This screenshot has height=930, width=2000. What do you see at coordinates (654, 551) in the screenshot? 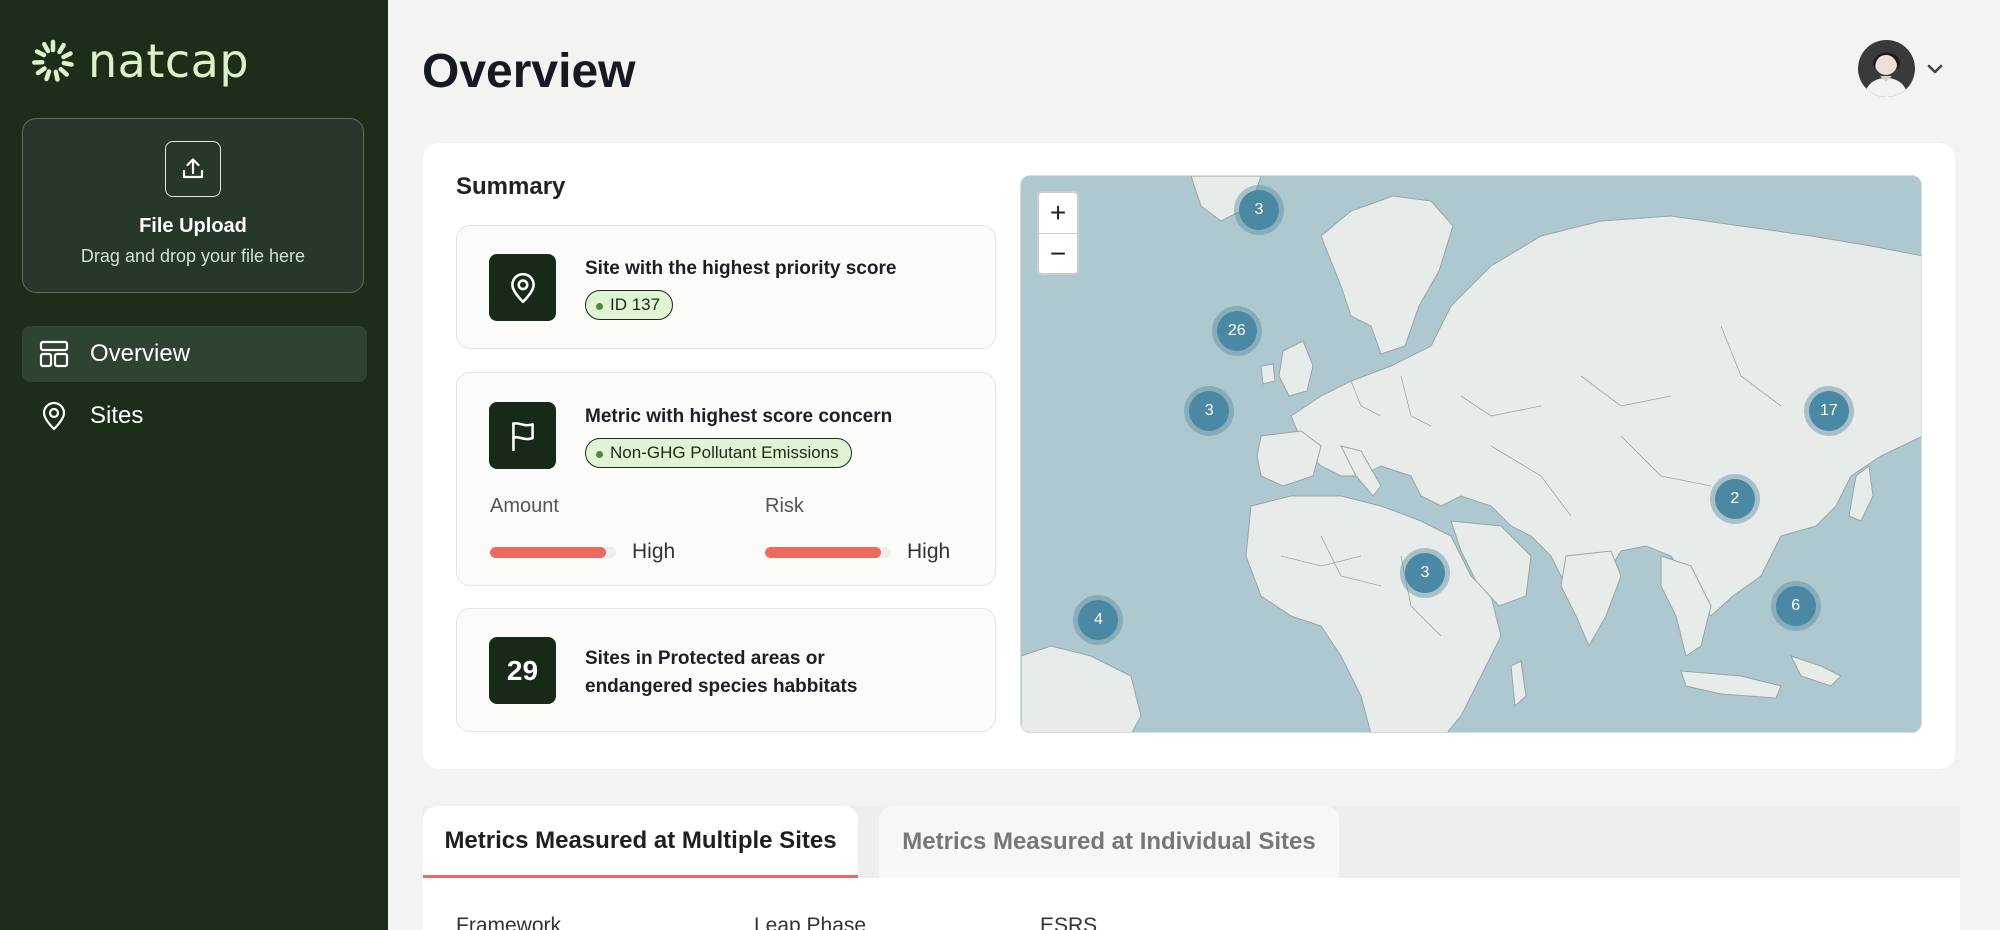
I see `amount-level: High` at bounding box center [654, 551].